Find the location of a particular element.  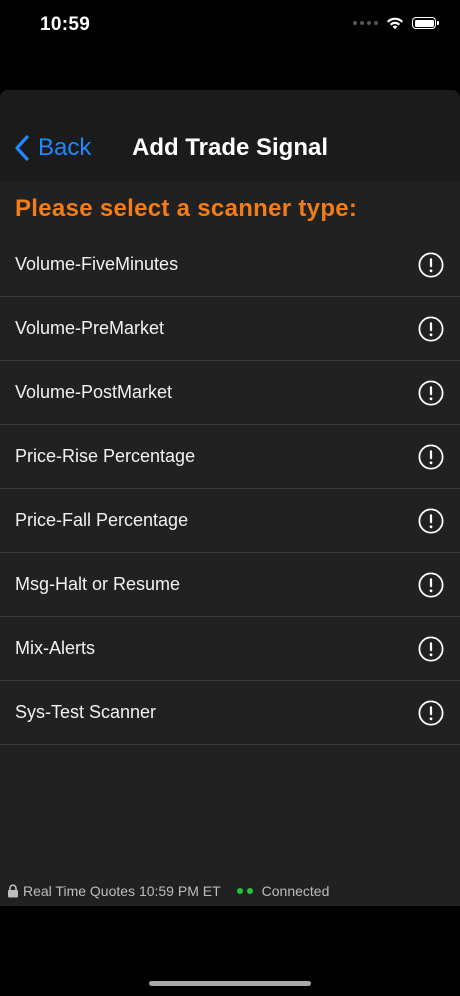

scanner-label: Msg-Halt or Resume is located at coordinates (98, 584).